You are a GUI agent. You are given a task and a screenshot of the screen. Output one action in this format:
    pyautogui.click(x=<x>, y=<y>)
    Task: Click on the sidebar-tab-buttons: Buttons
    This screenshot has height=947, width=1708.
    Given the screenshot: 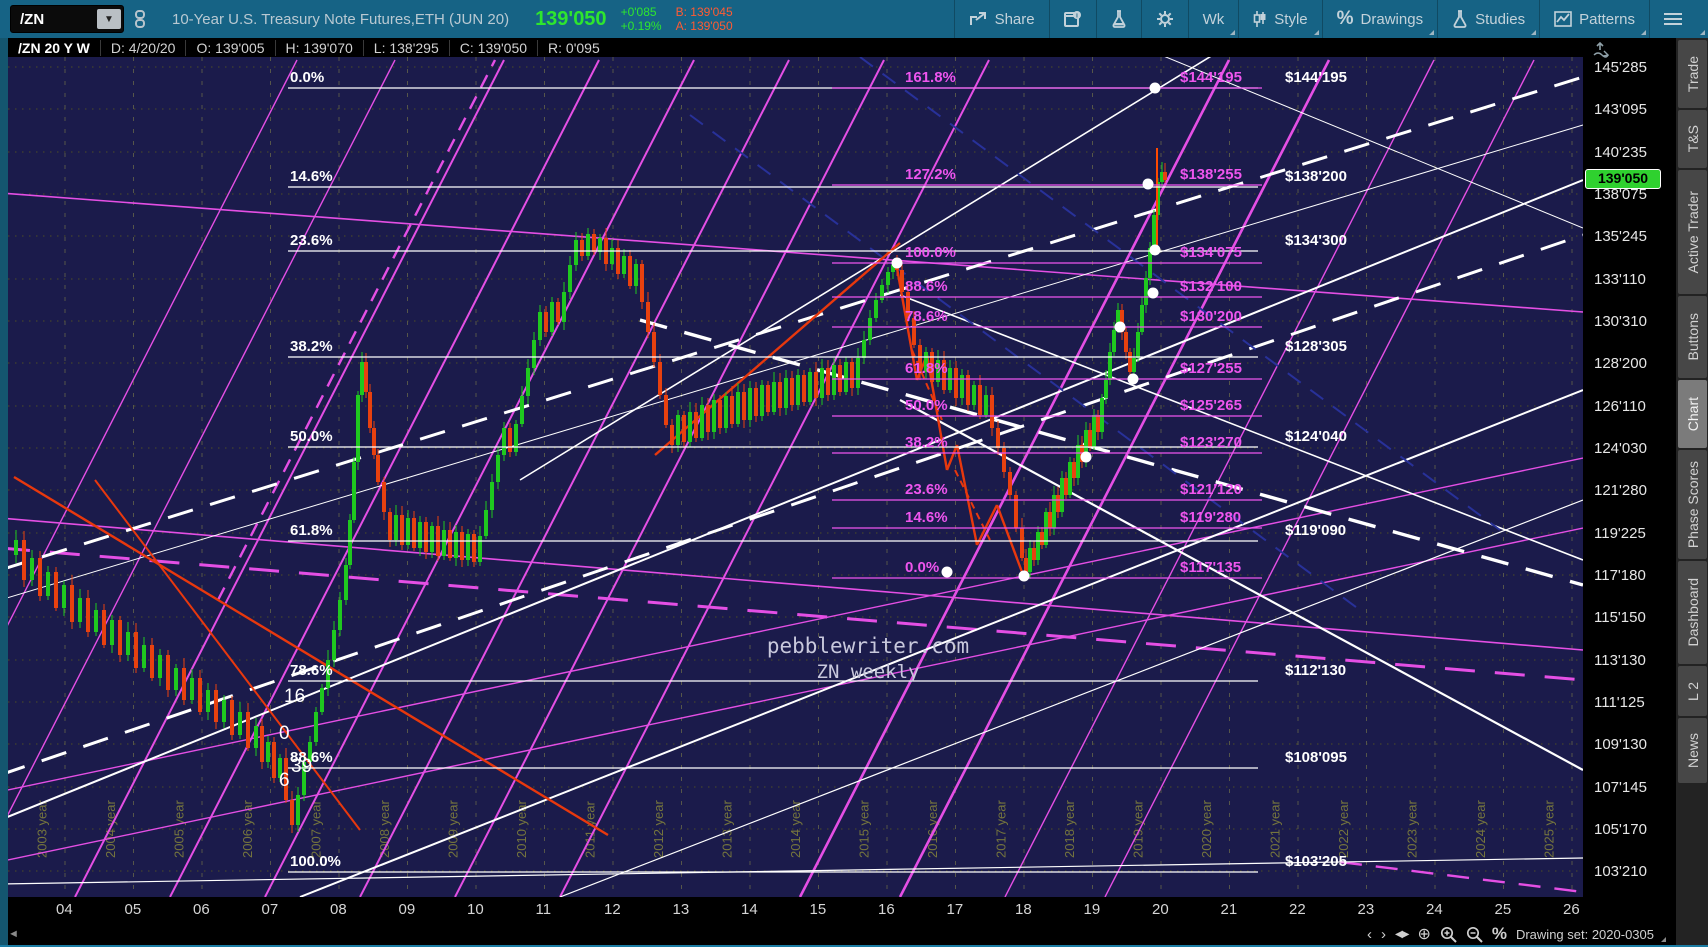 What is the action you would take?
    pyautogui.click(x=1692, y=337)
    